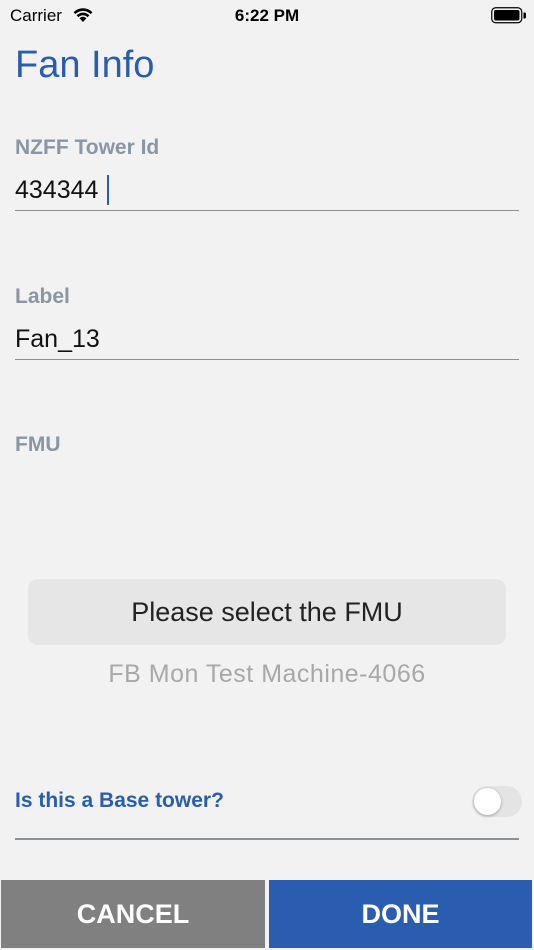  Describe the element at coordinates (119, 800) in the screenshot. I see `base-tower-question: Is this a Base tower?` at that location.